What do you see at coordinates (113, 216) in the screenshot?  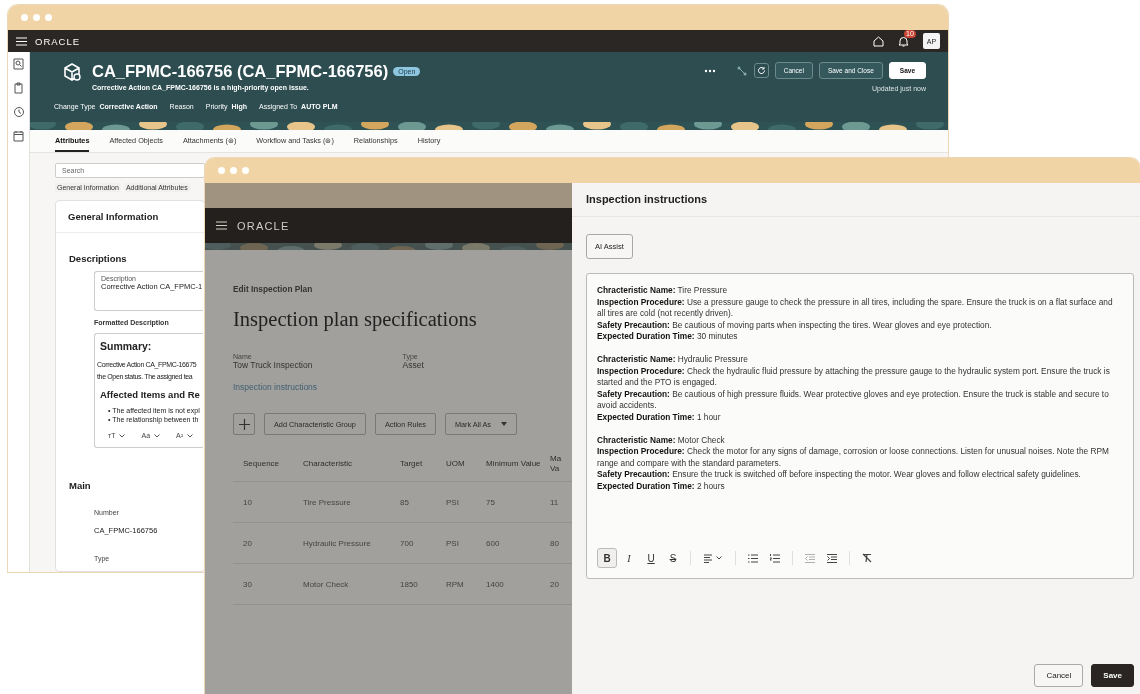 I see `card-title: General Information` at bounding box center [113, 216].